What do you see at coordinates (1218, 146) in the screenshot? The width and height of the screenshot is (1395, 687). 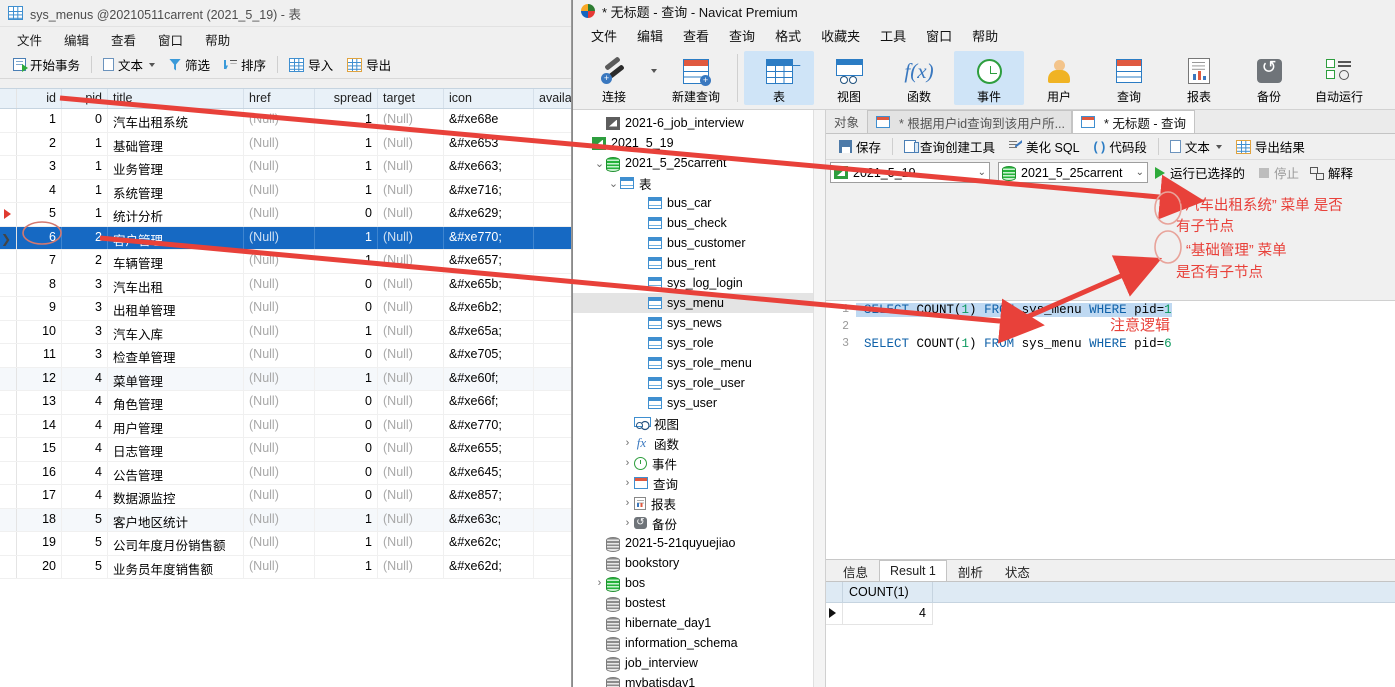 I see `chevron-down-icon` at bounding box center [1218, 146].